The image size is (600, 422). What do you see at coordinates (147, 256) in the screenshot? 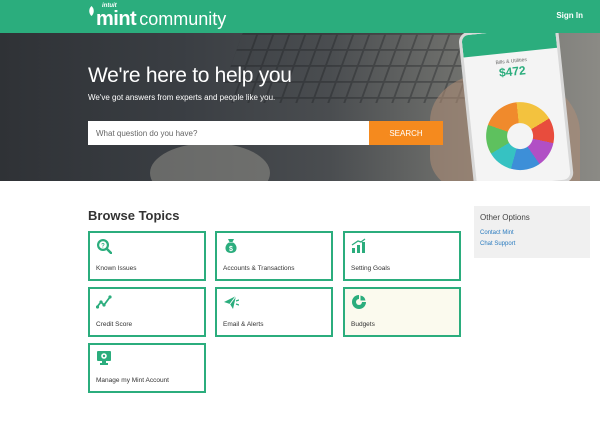
I see `topic-tile-known-issues: ? Known Issues` at bounding box center [147, 256].